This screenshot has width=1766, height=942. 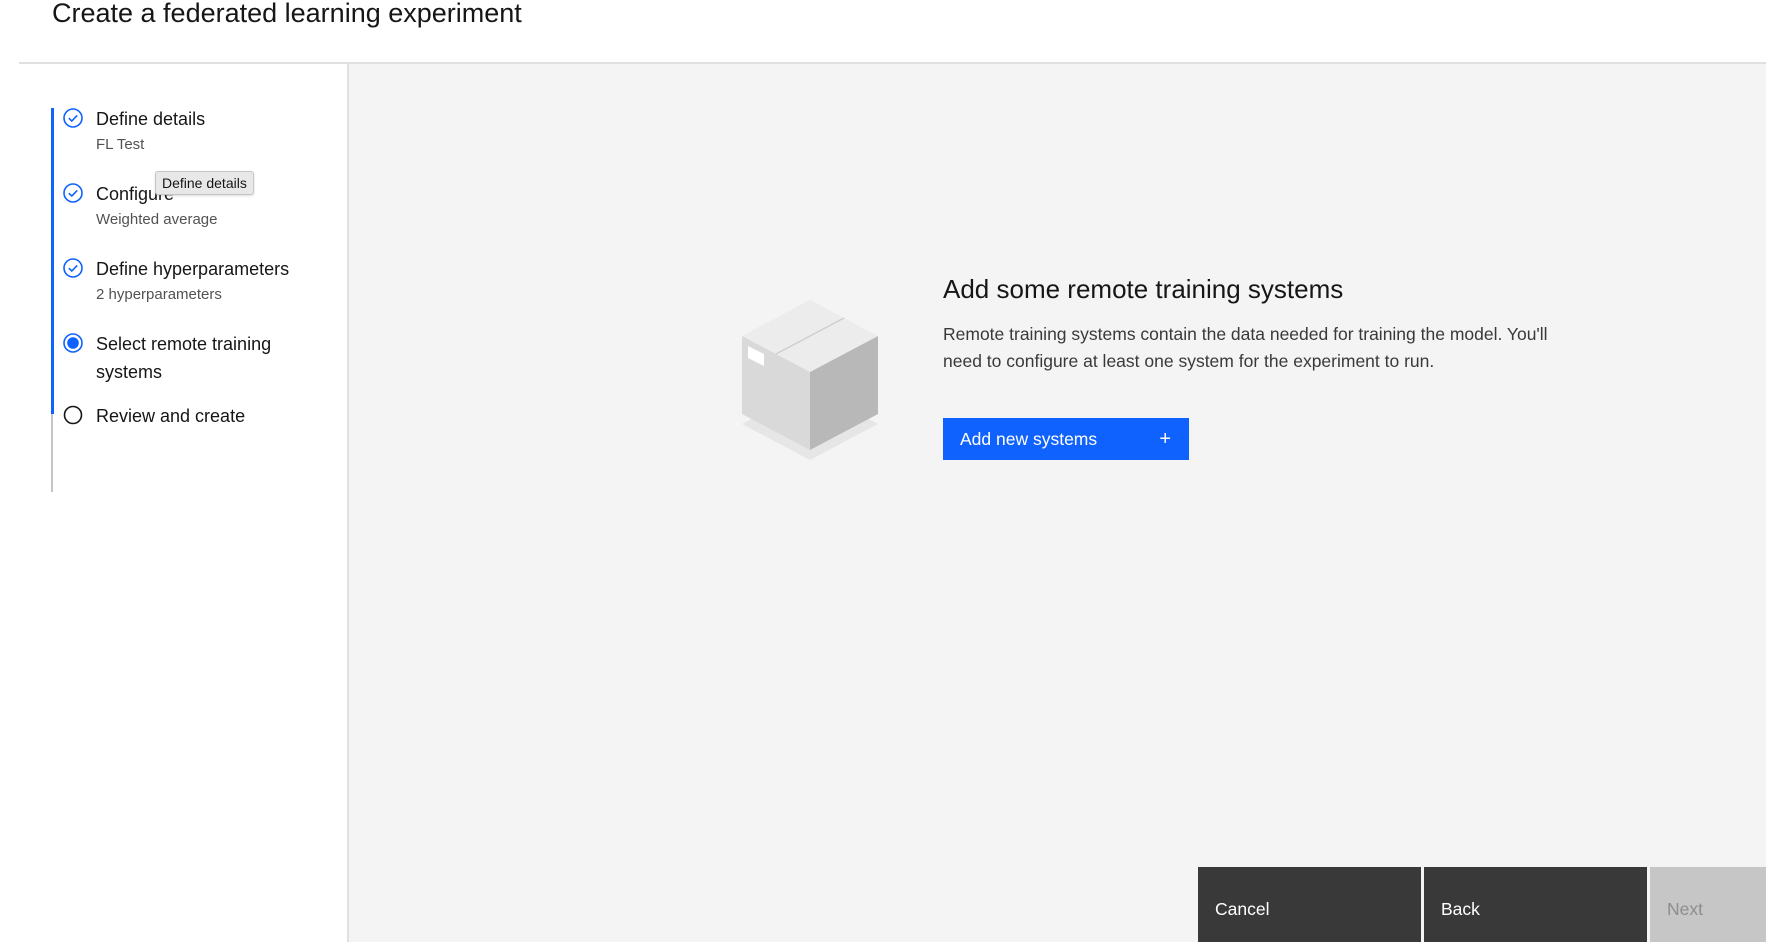 I want to click on cancel-button: Cancel, so click(x=1309, y=904).